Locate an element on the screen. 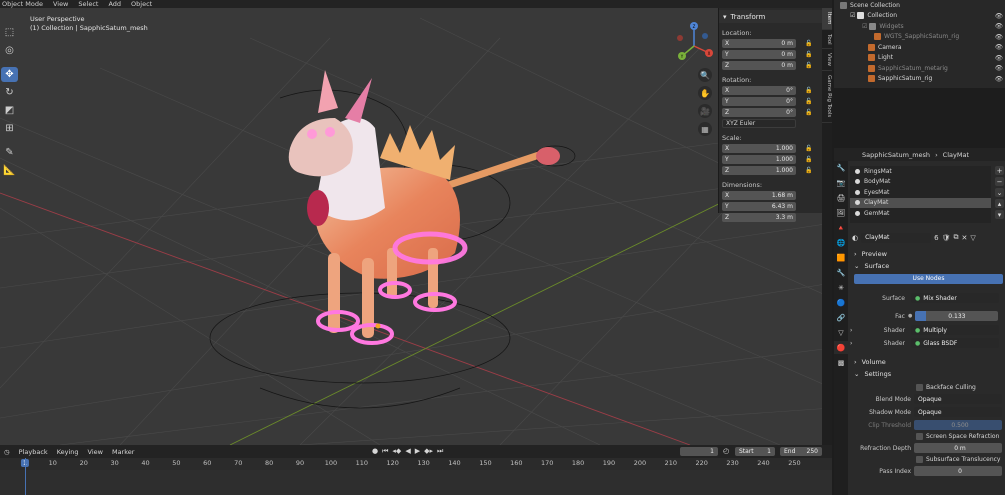 The width and height of the screenshot is (1005, 495). shader2-dropdown: ● Glass BSDF is located at coordinates (955, 343).